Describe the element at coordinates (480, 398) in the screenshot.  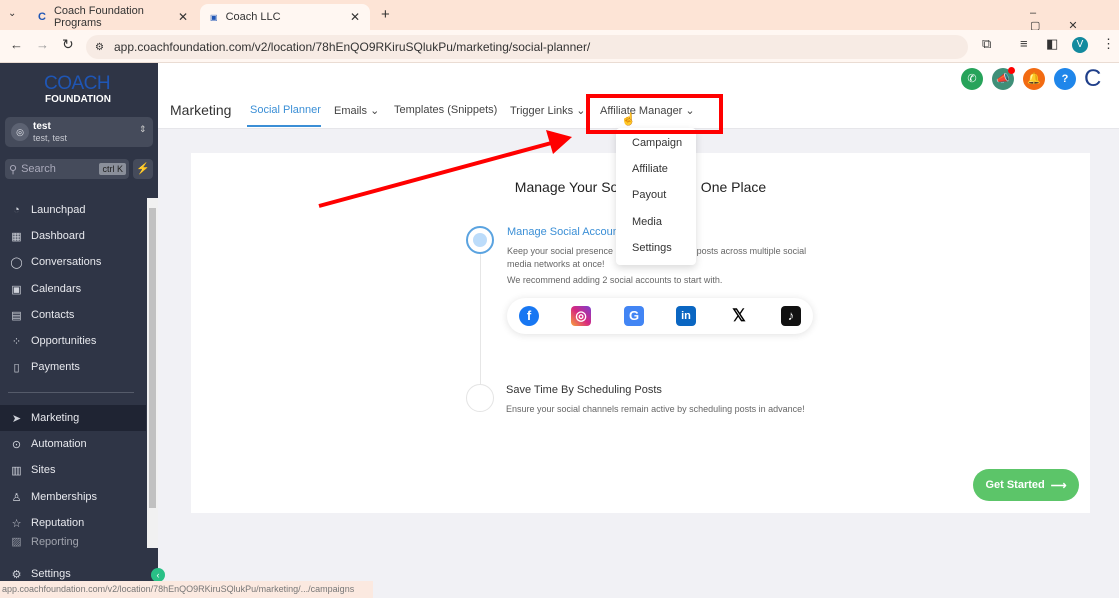
I see `step2-indicator` at that location.